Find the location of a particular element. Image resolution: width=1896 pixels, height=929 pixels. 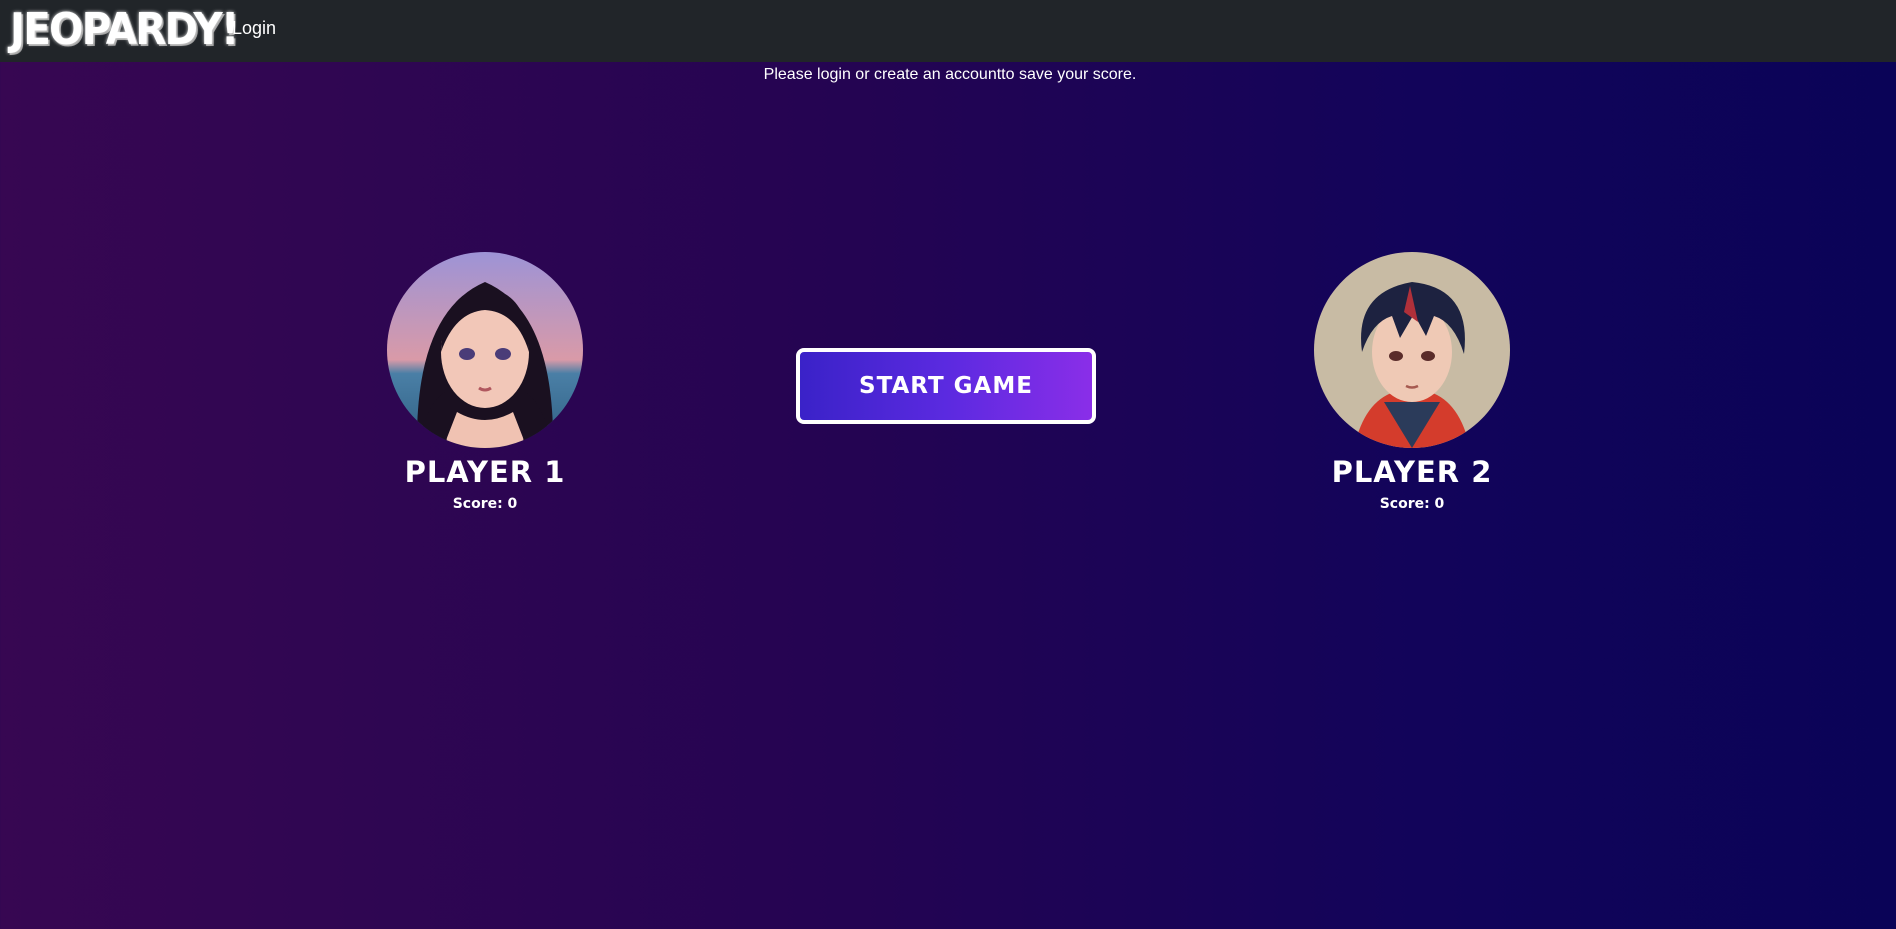

navbar: JEOPARDY! Login is located at coordinates (948, 31).